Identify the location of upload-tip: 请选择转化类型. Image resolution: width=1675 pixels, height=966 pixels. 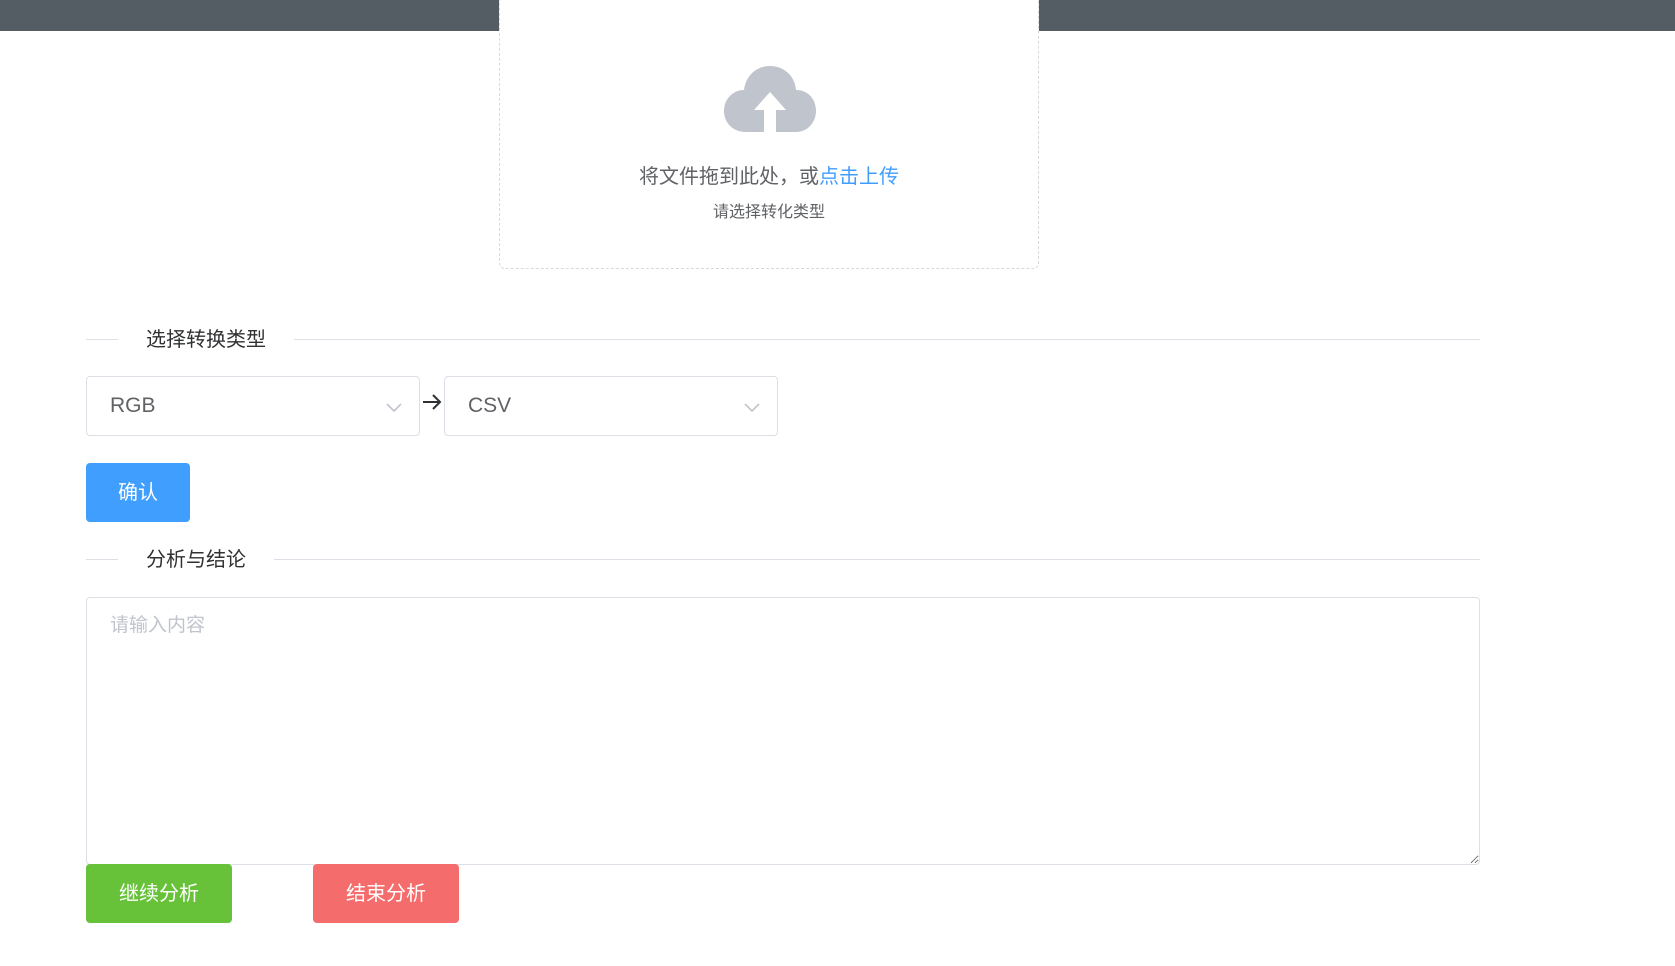
(768, 211).